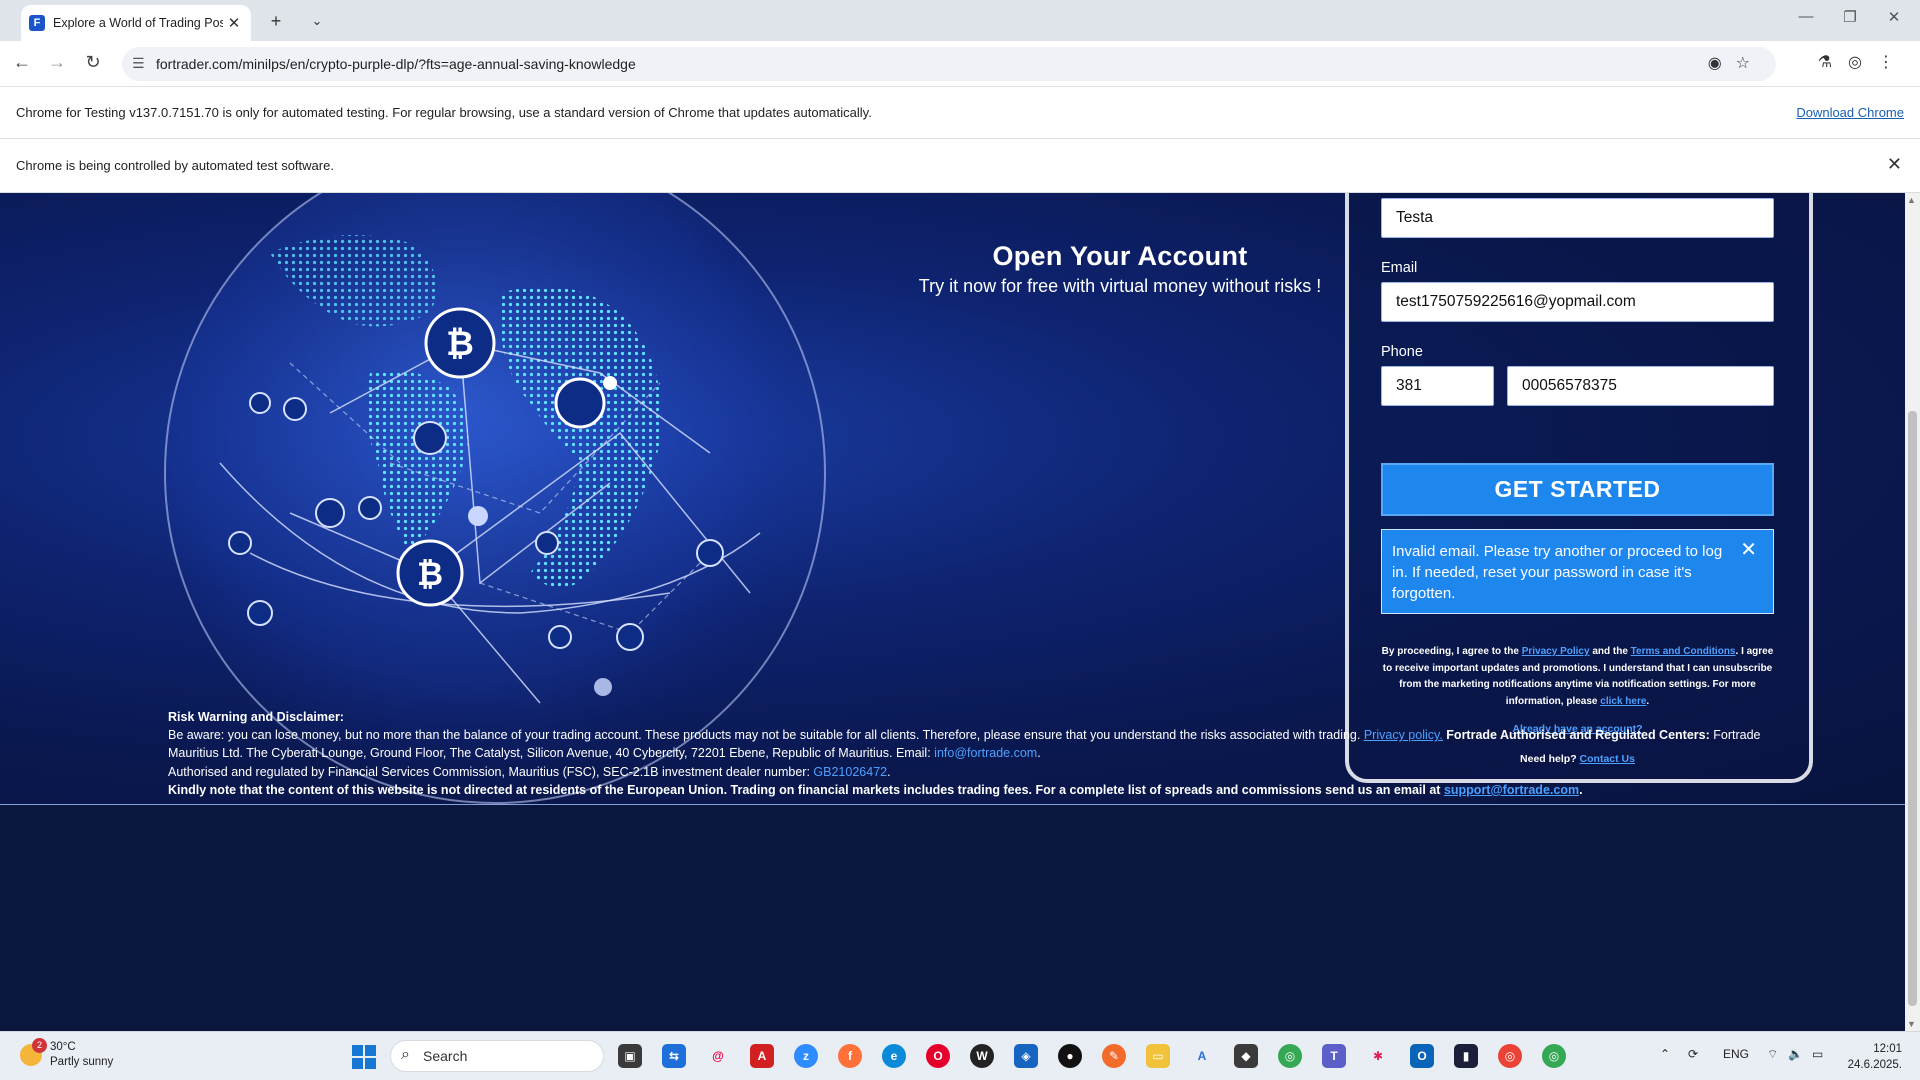 The width and height of the screenshot is (1920, 1080). What do you see at coordinates (82, 1062) in the screenshot?
I see `weather-desc: Partly sunny` at bounding box center [82, 1062].